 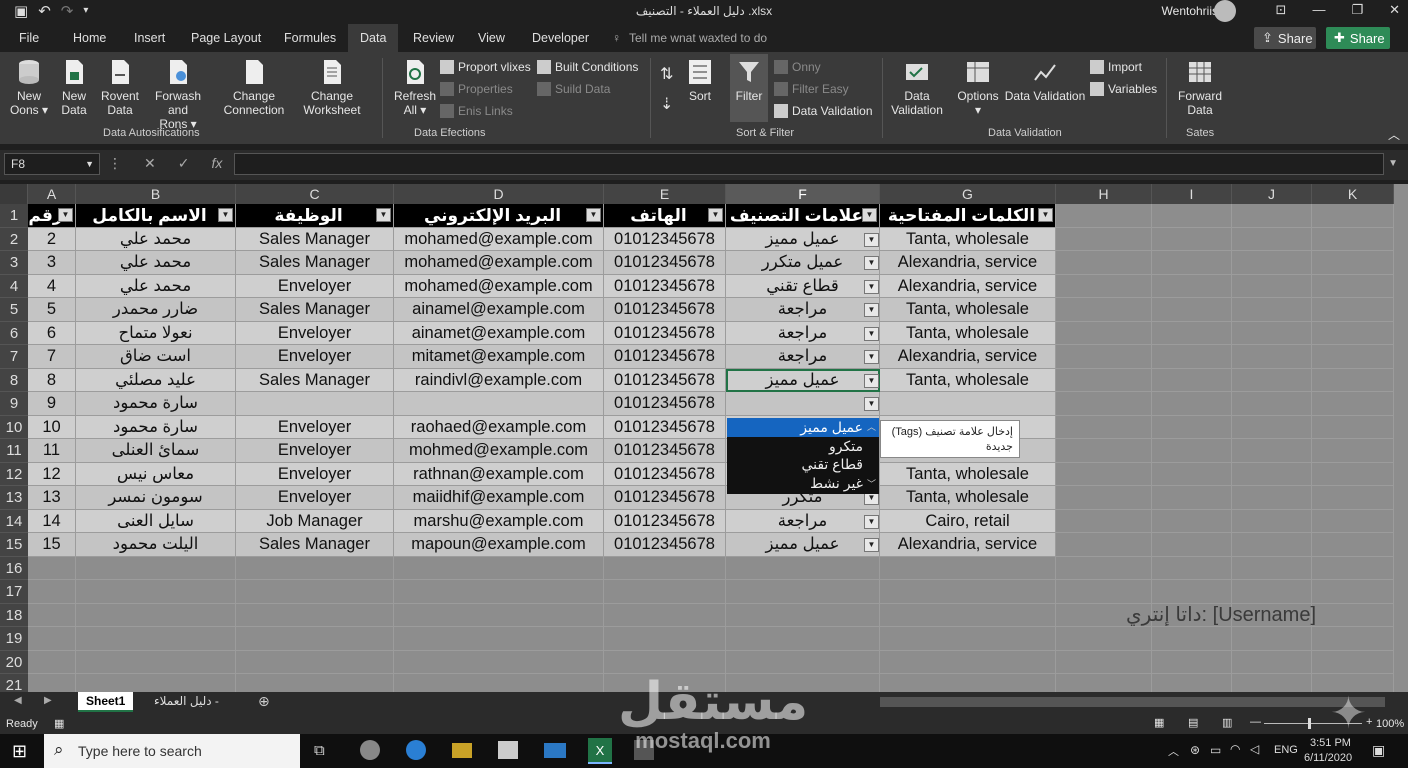 I want to click on table-cell: 13, so click(x=52, y=498).